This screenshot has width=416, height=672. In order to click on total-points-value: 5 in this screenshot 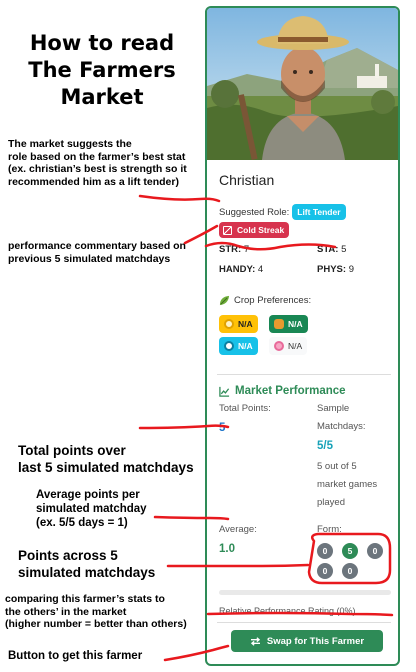, I will do `click(222, 428)`.